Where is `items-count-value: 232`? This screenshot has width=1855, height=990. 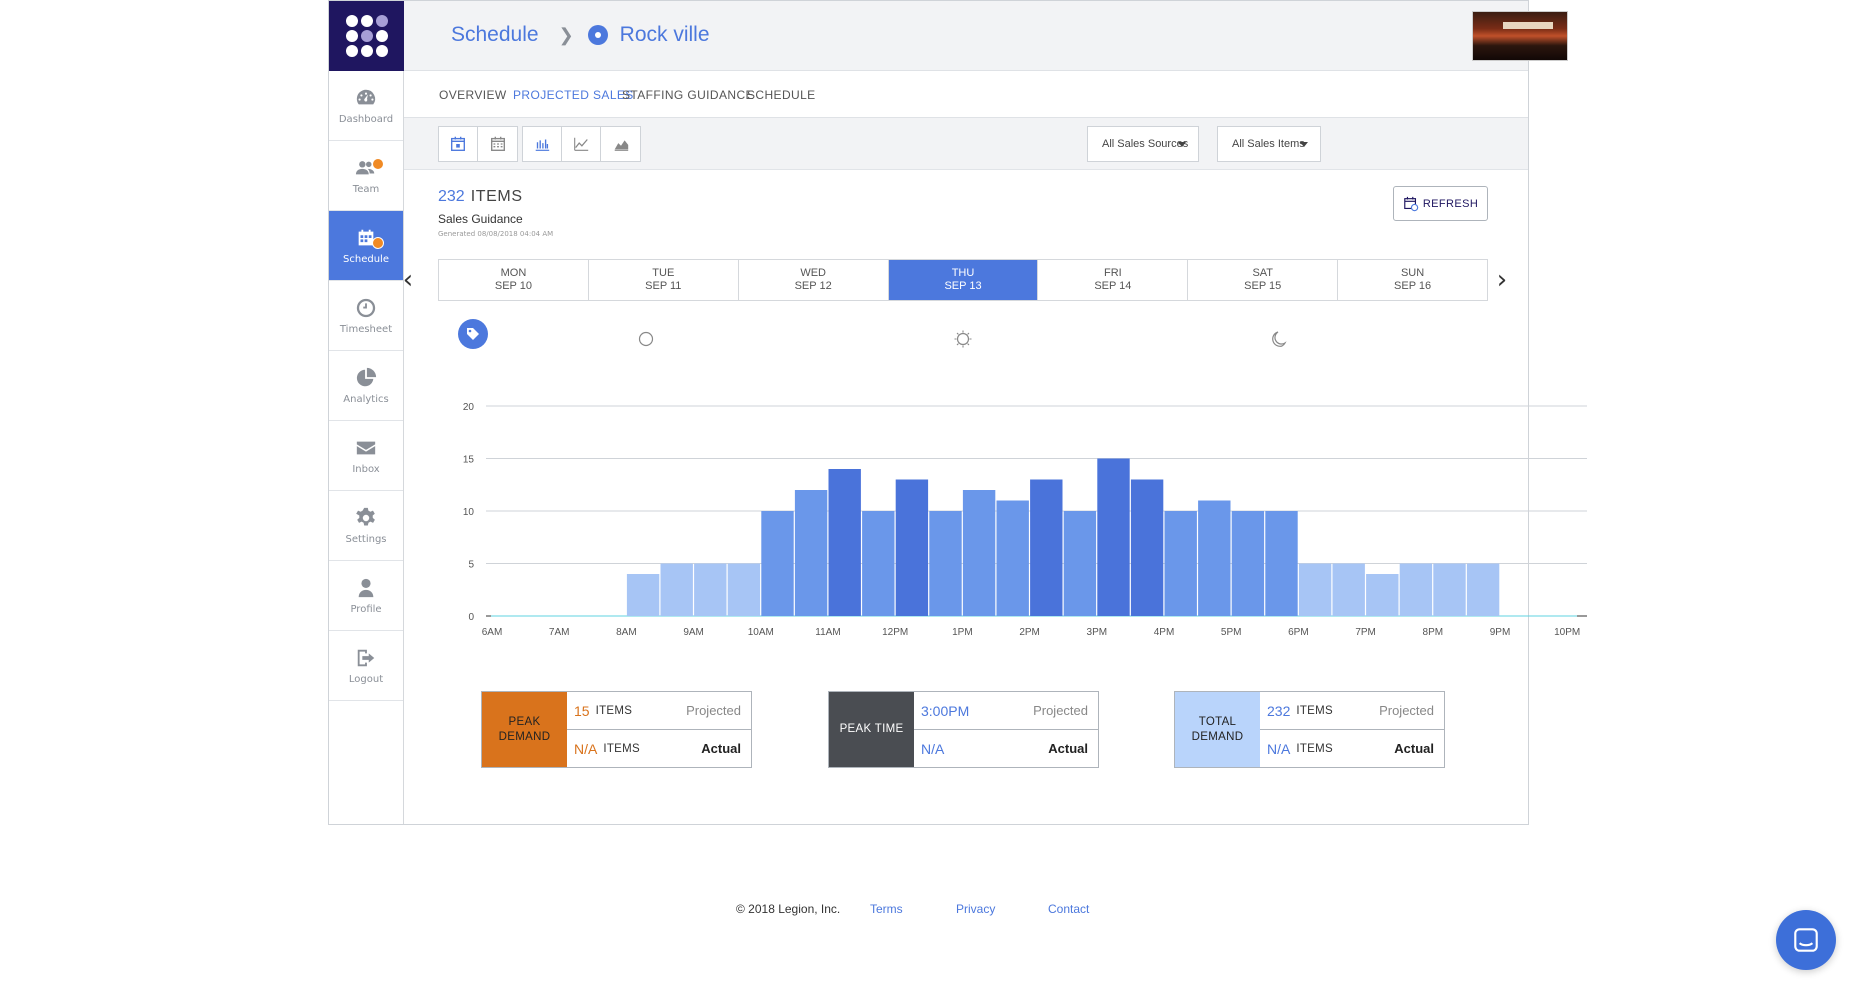
items-count-value: 232 is located at coordinates (451, 196).